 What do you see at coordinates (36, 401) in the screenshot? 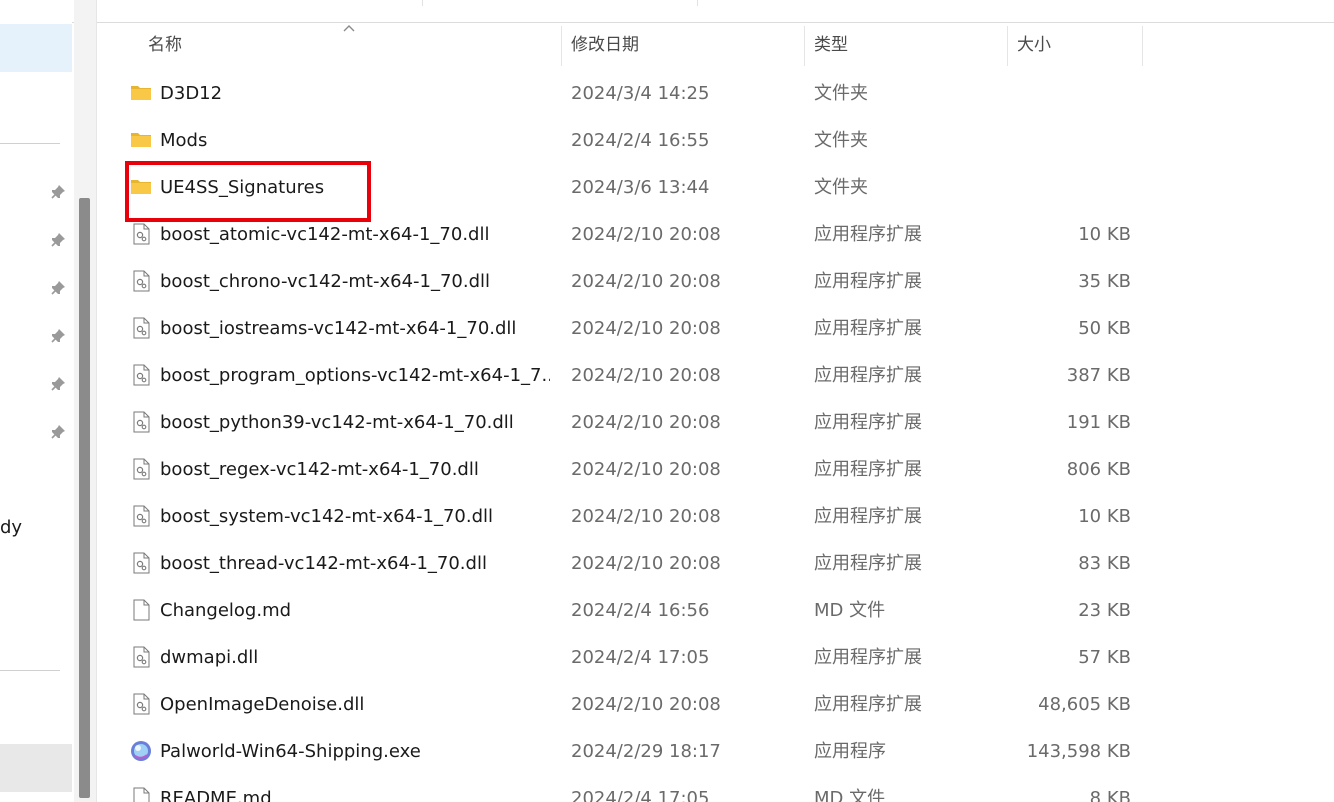
I see `navigation-pane: dy` at bounding box center [36, 401].